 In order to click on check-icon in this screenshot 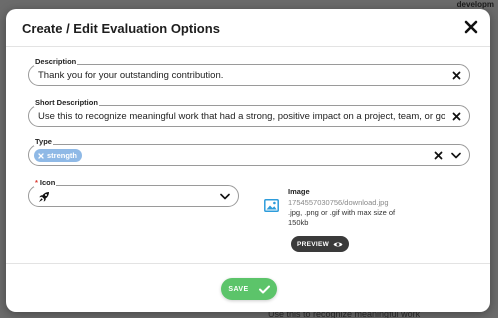, I will do `click(264, 289)`.